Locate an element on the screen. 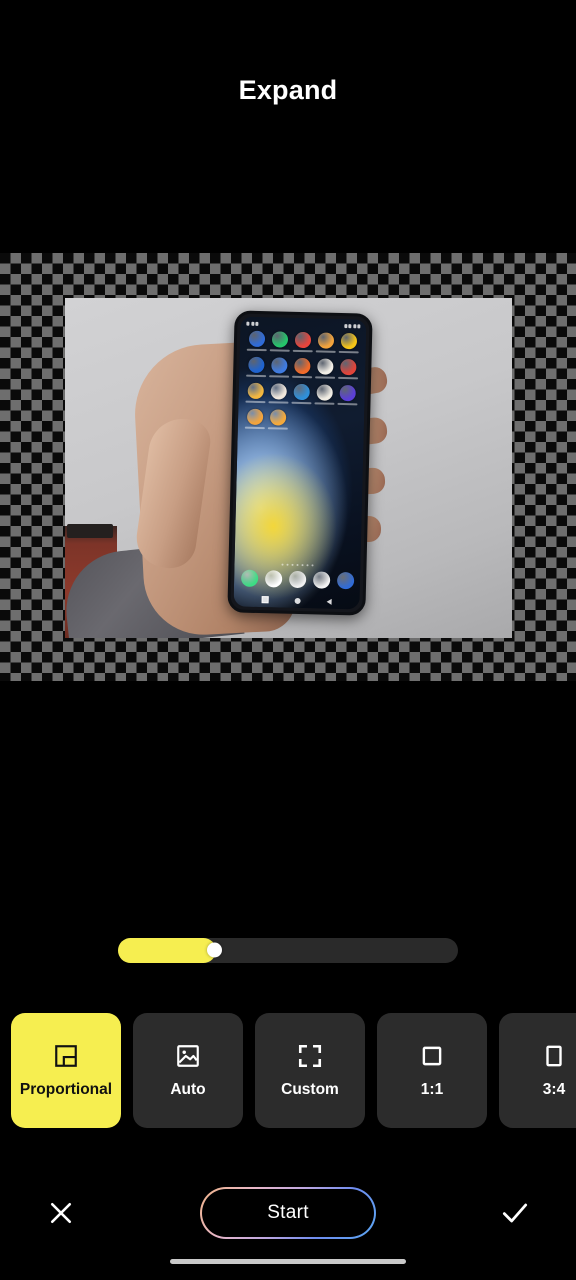 This screenshot has width=576, height=1280. home-indicator is located at coordinates (288, 1261).